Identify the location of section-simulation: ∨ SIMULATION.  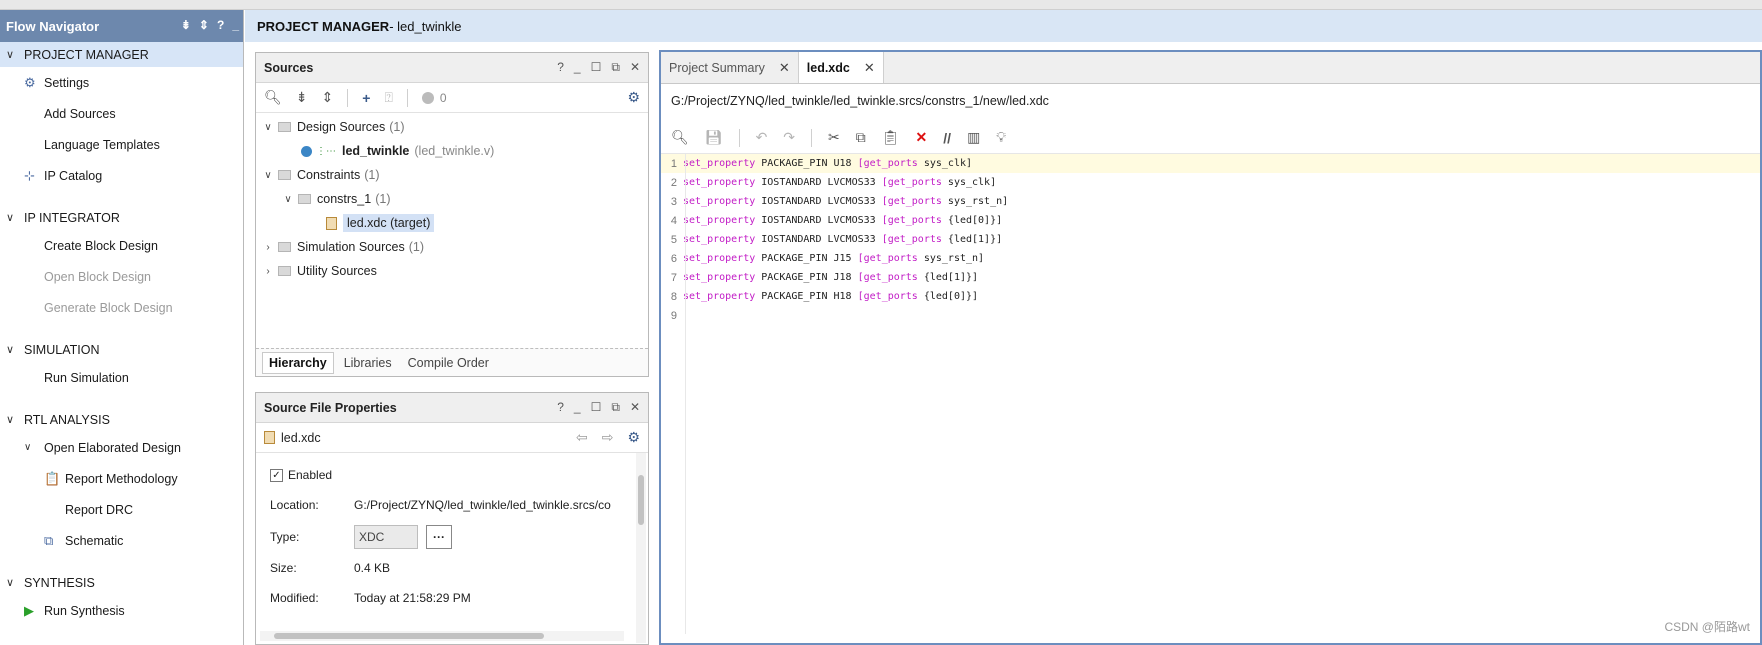
(121, 349).